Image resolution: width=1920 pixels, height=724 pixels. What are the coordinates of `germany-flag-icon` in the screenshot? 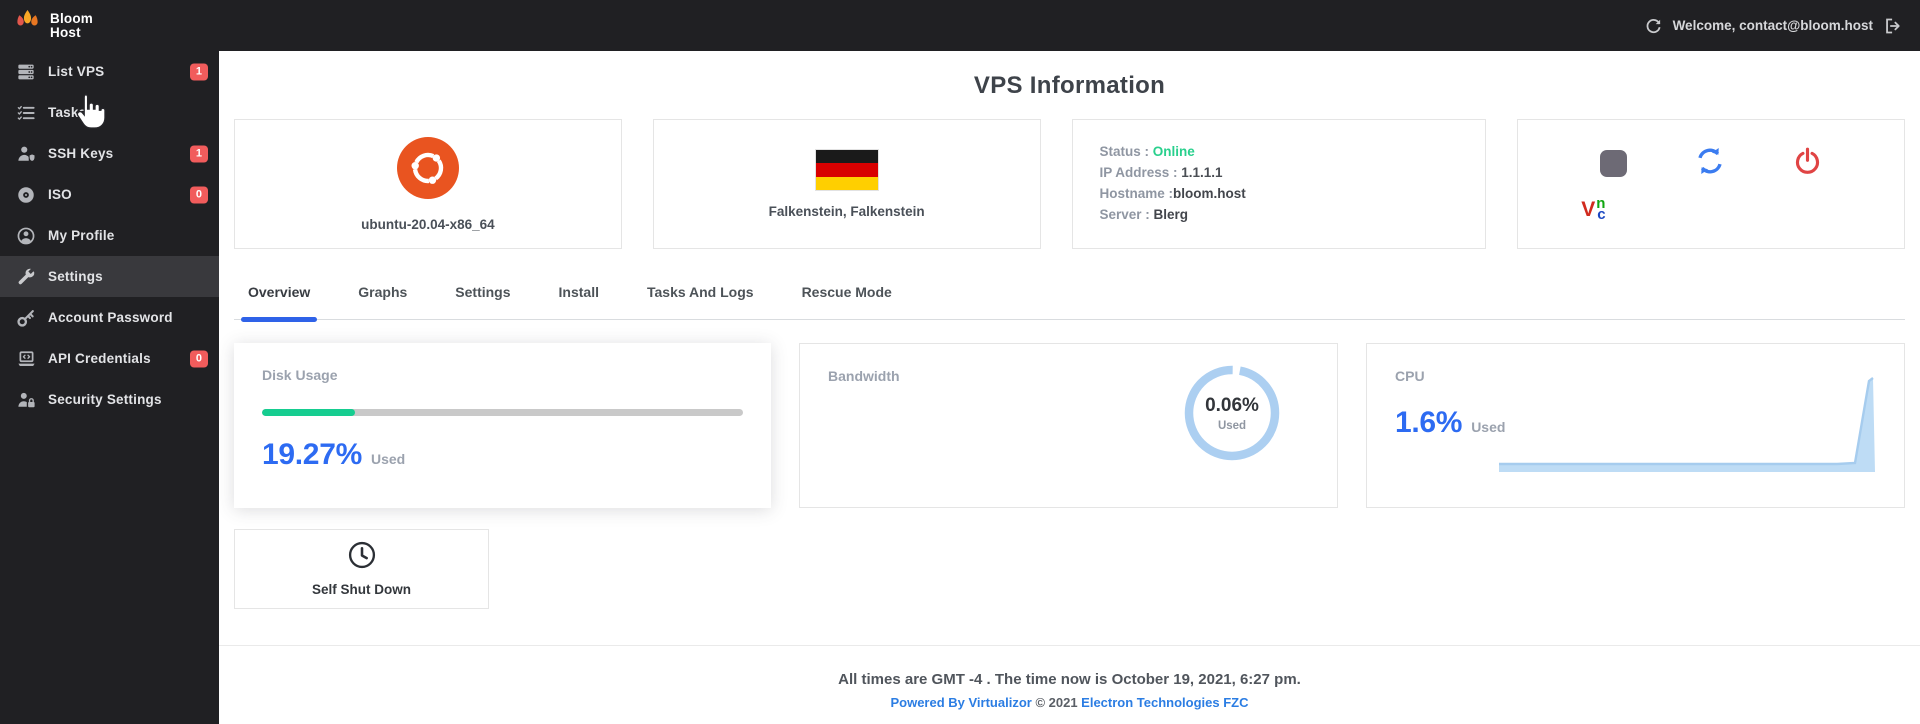 It's located at (846, 170).